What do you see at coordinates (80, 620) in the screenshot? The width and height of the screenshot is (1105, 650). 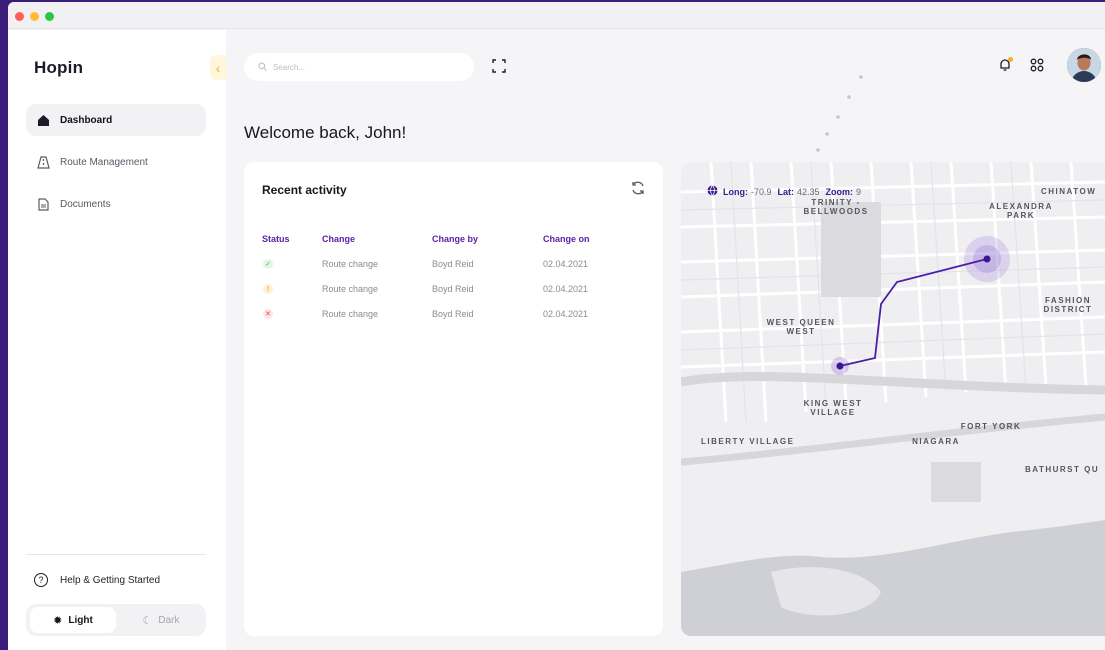 I see `light-label: Light` at bounding box center [80, 620].